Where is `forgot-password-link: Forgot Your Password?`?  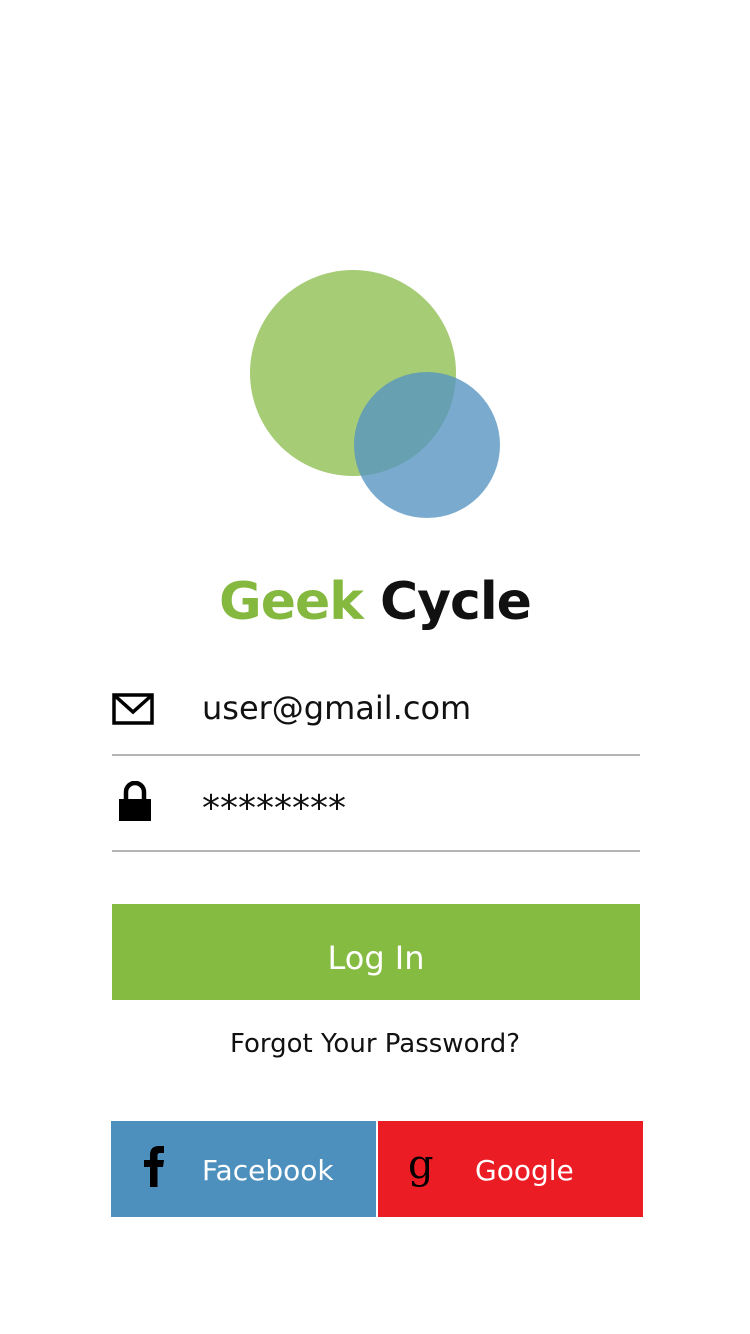 forgot-password-link: Forgot Your Password? is located at coordinates (375, 1044).